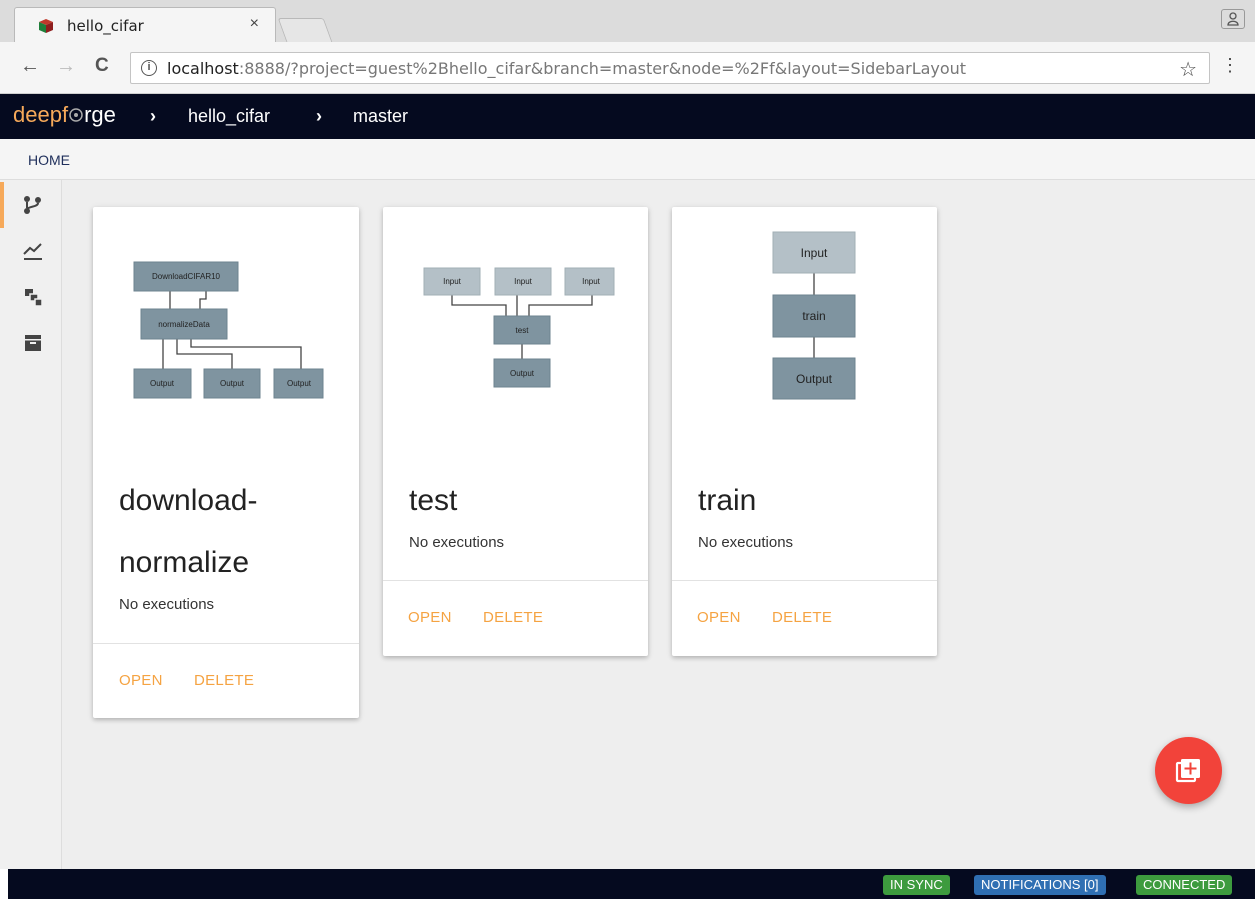  I want to click on executions-chart-icon, so click(32, 251).